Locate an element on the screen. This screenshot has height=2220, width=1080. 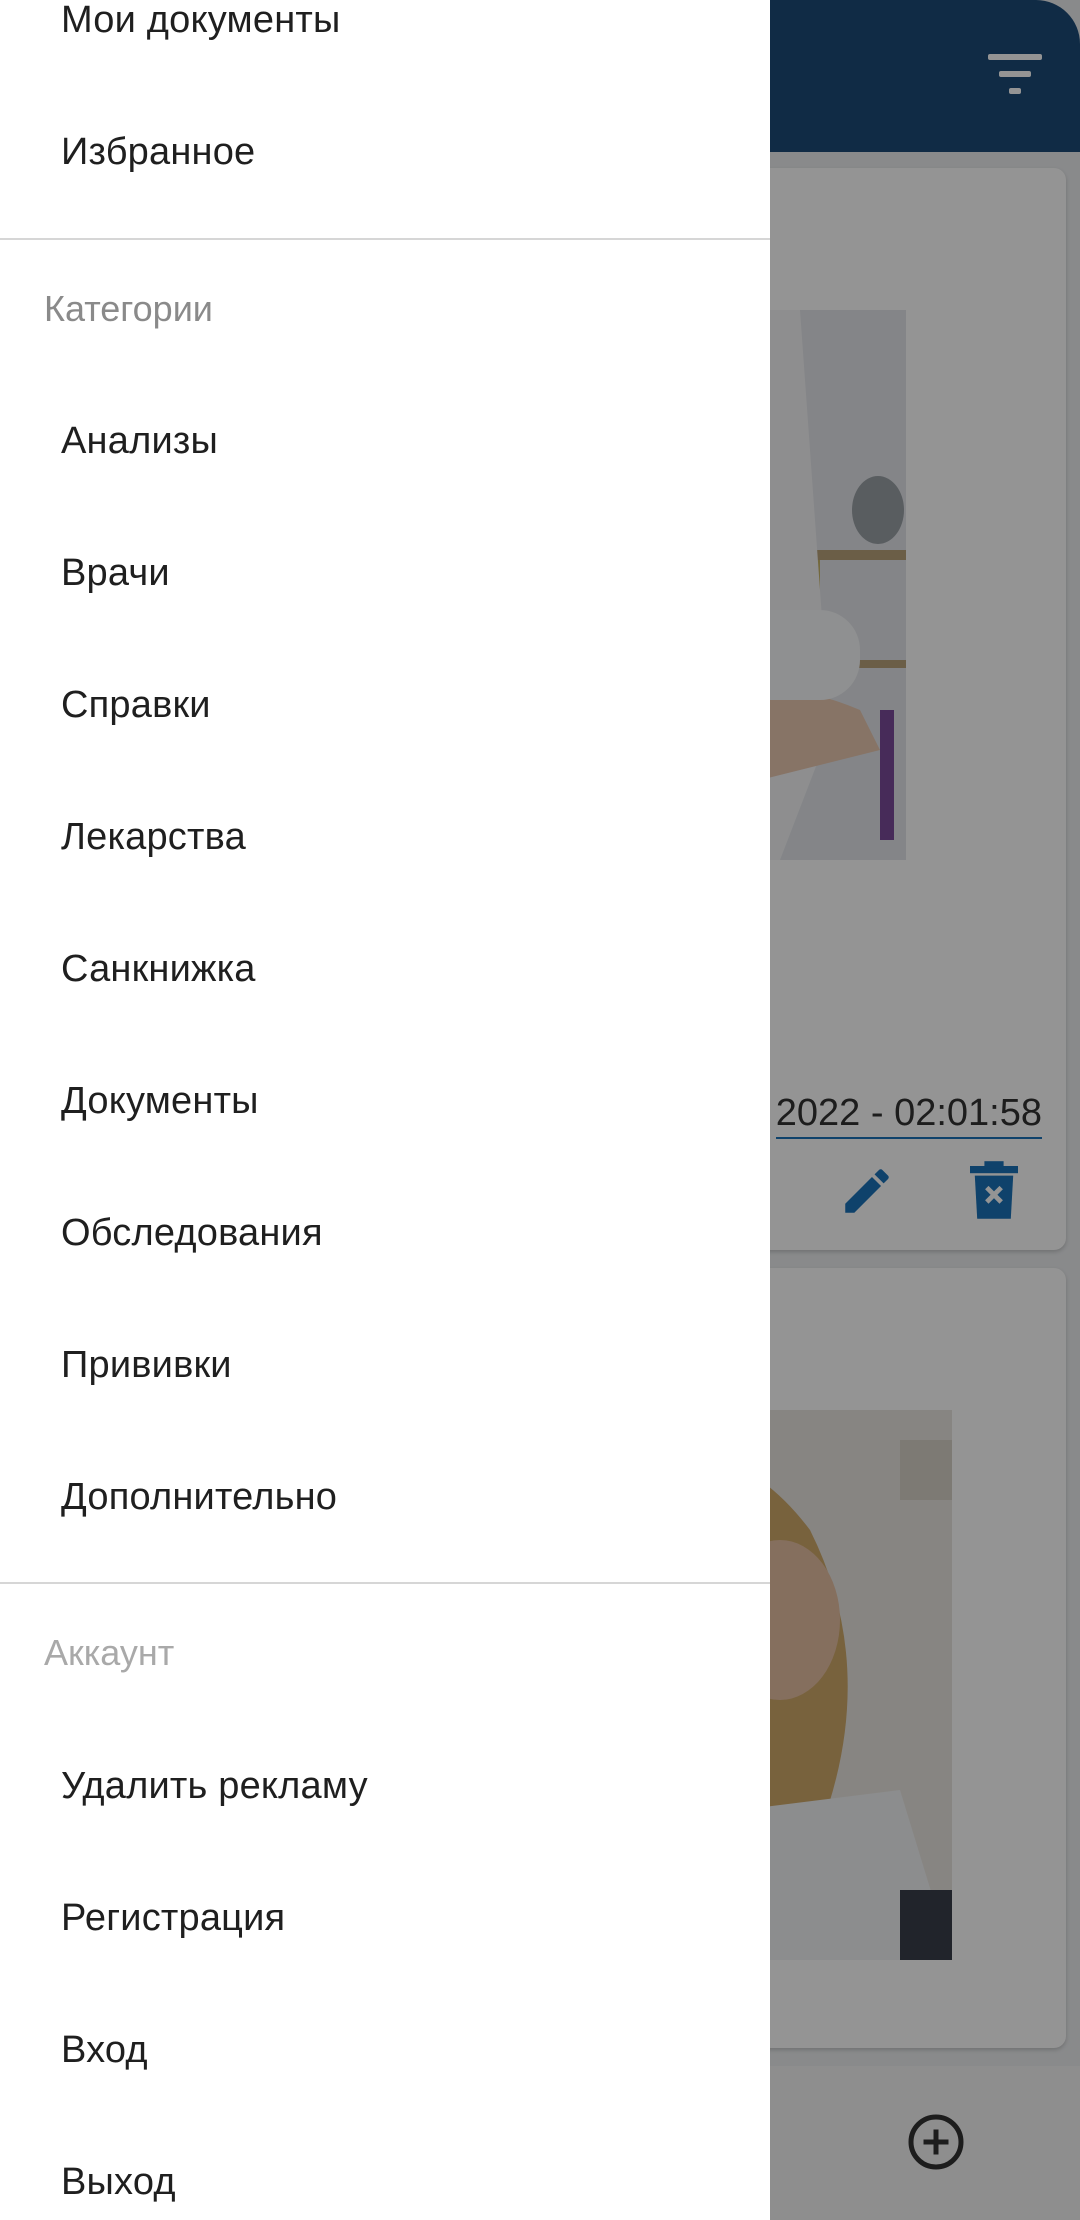
drawer-item-label: Регистрация is located at coordinates (173, 1917).